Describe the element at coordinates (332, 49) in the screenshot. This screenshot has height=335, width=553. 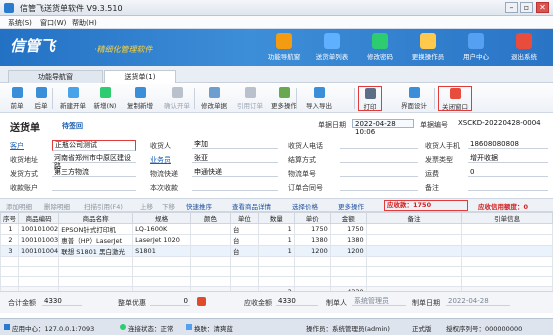
I see `banner-button-1: 送货单列表` at that location.